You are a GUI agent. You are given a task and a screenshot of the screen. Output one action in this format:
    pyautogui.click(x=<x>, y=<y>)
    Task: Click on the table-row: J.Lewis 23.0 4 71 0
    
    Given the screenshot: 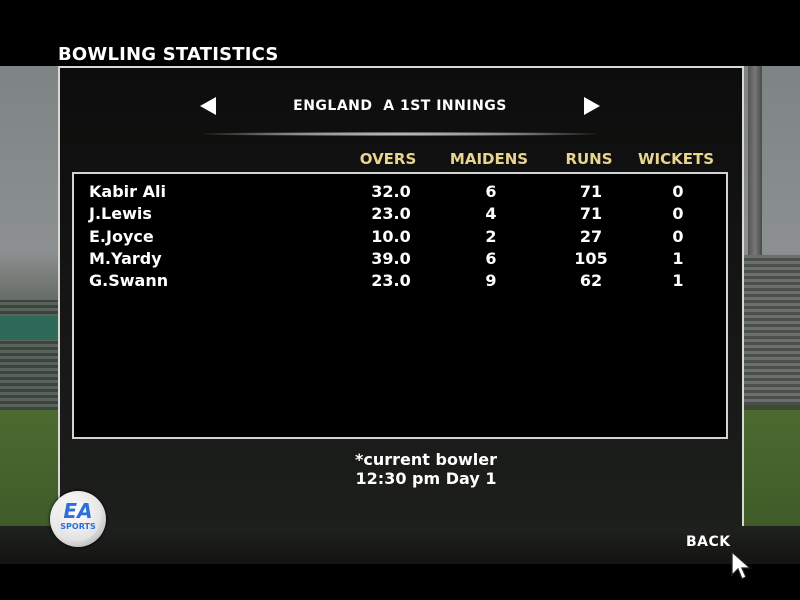 What is the action you would take?
    pyautogui.click(x=400, y=215)
    